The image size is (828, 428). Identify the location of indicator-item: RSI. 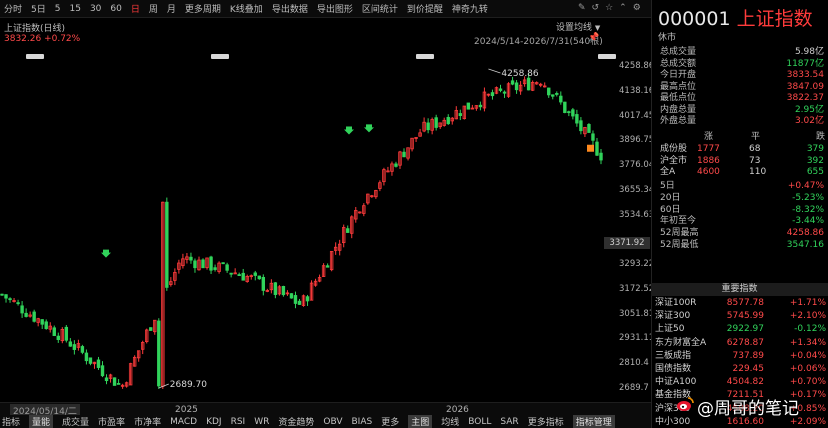
(238, 422).